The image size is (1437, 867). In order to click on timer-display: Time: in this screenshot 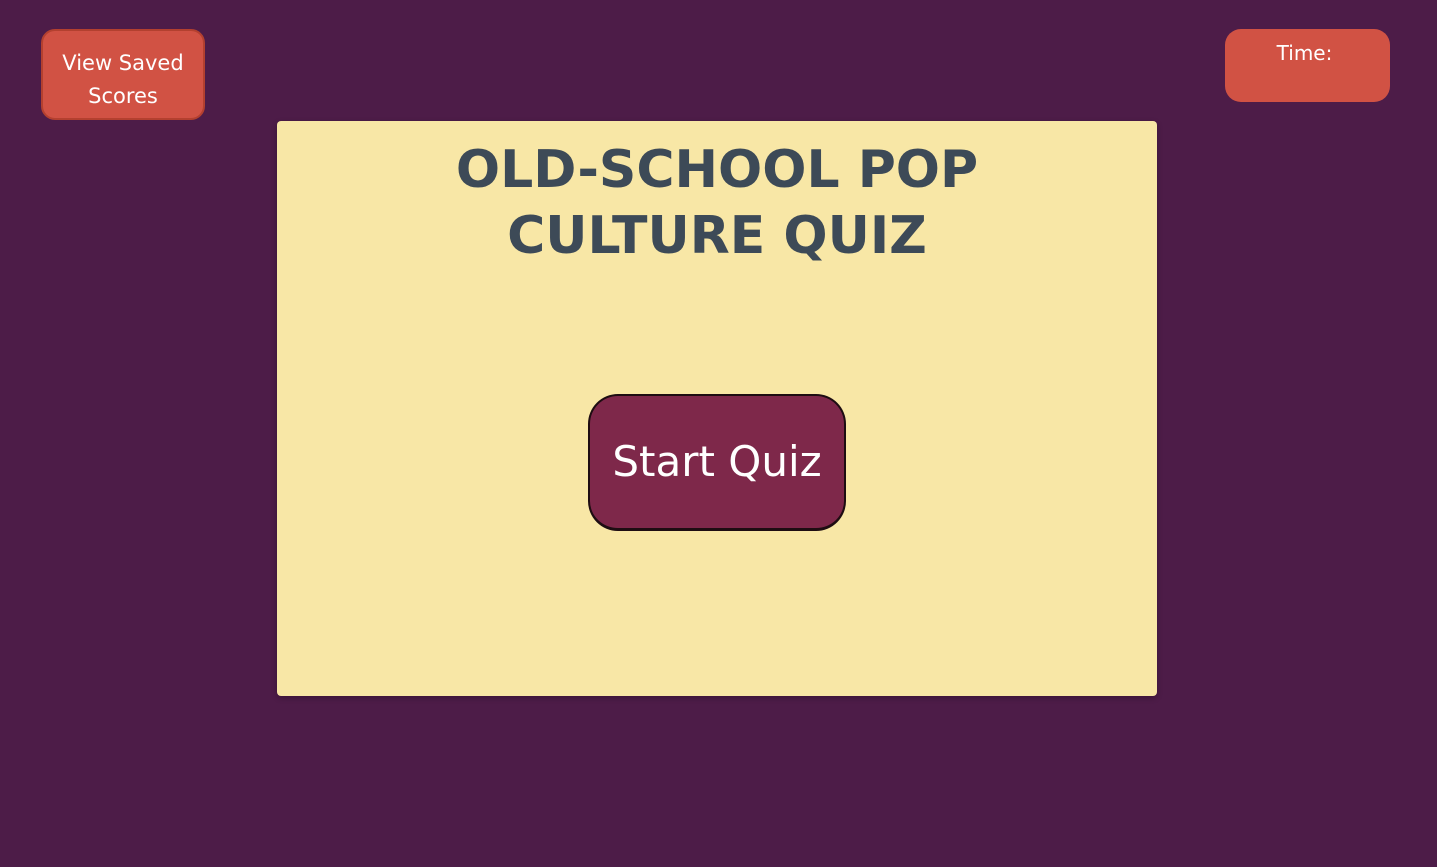, I will do `click(1307, 65)`.